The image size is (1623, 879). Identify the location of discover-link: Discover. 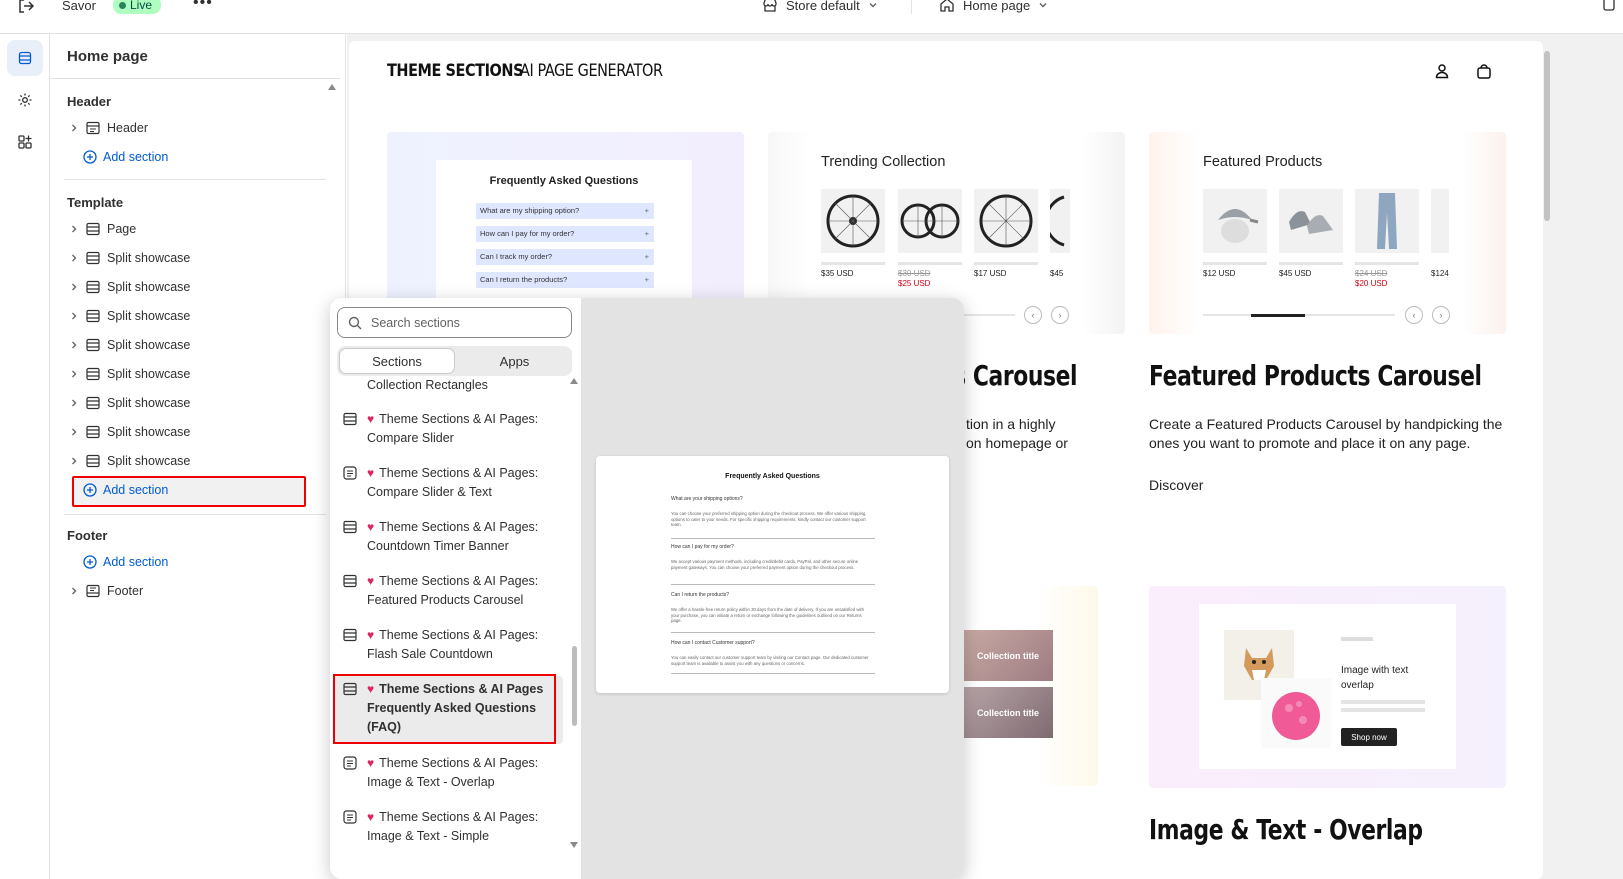
(1176, 485).